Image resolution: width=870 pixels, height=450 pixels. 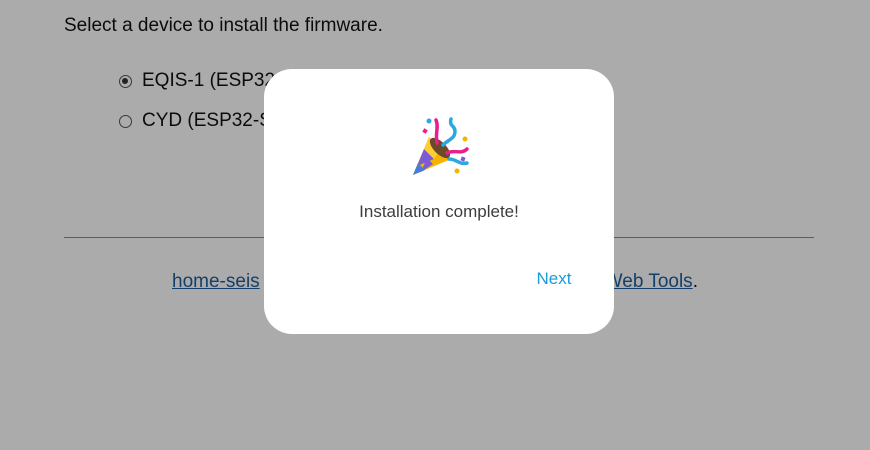 What do you see at coordinates (554, 279) in the screenshot?
I see `next-button: Next` at bounding box center [554, 279].